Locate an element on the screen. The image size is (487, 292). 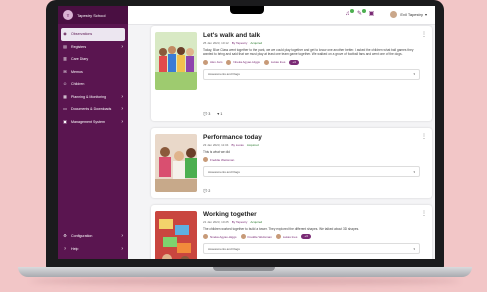
memo-icon: ✉ is located at coordinates (65, 71).